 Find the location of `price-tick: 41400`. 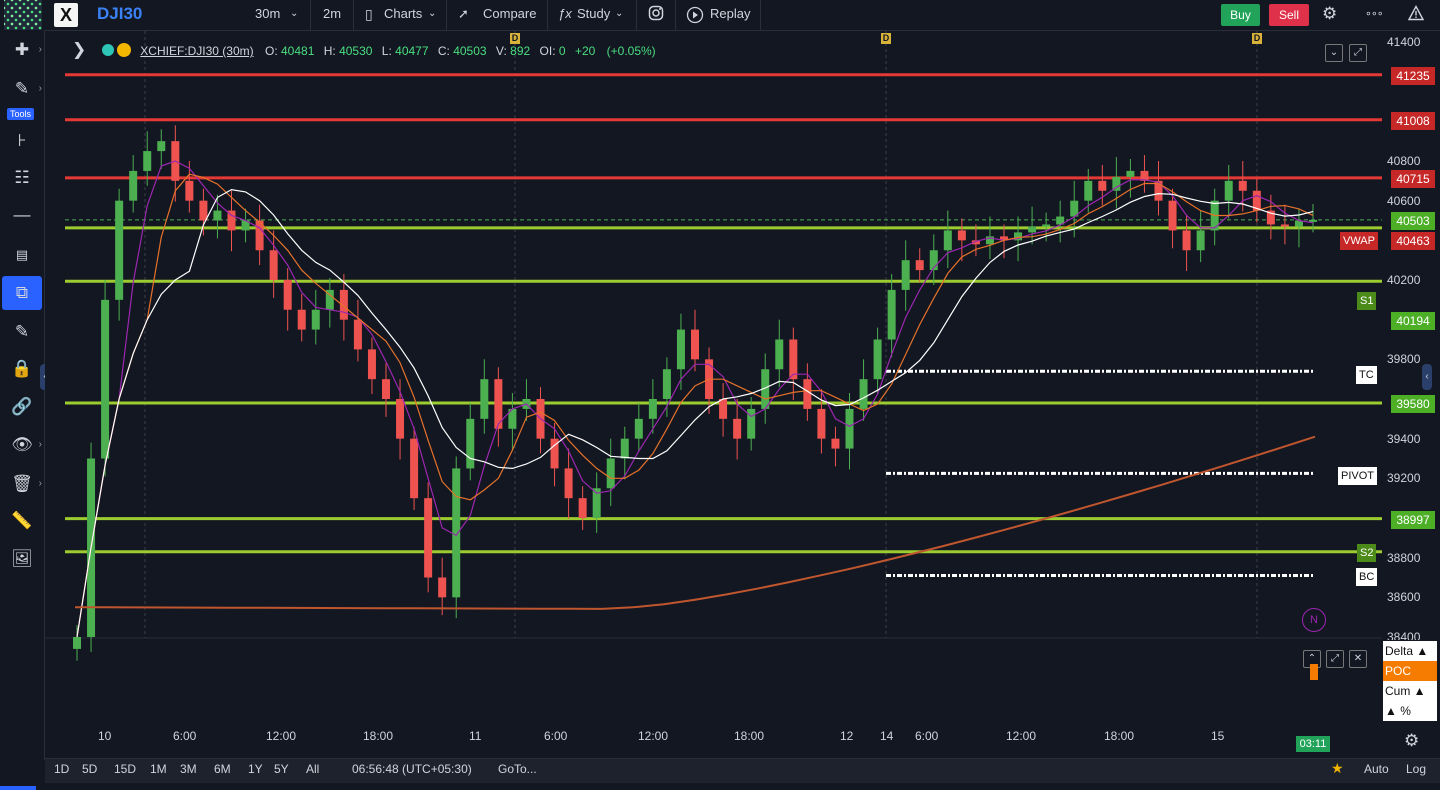

price-tick: 41400 is located at coordinates (1404, 42).